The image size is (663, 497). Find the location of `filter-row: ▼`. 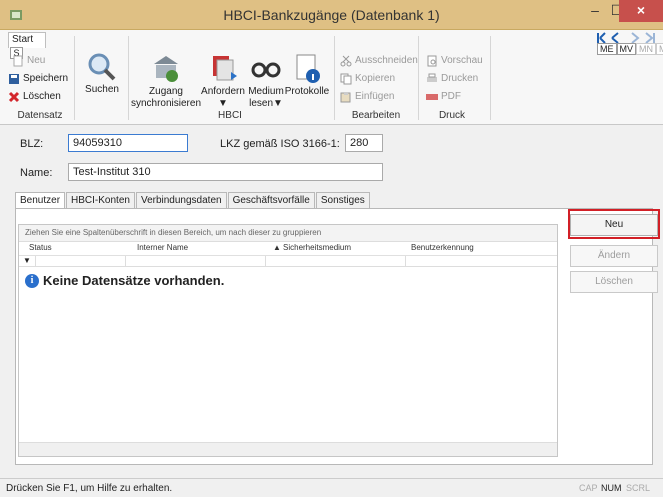

filter-row: ▼ is located at coordinates (288, 261).